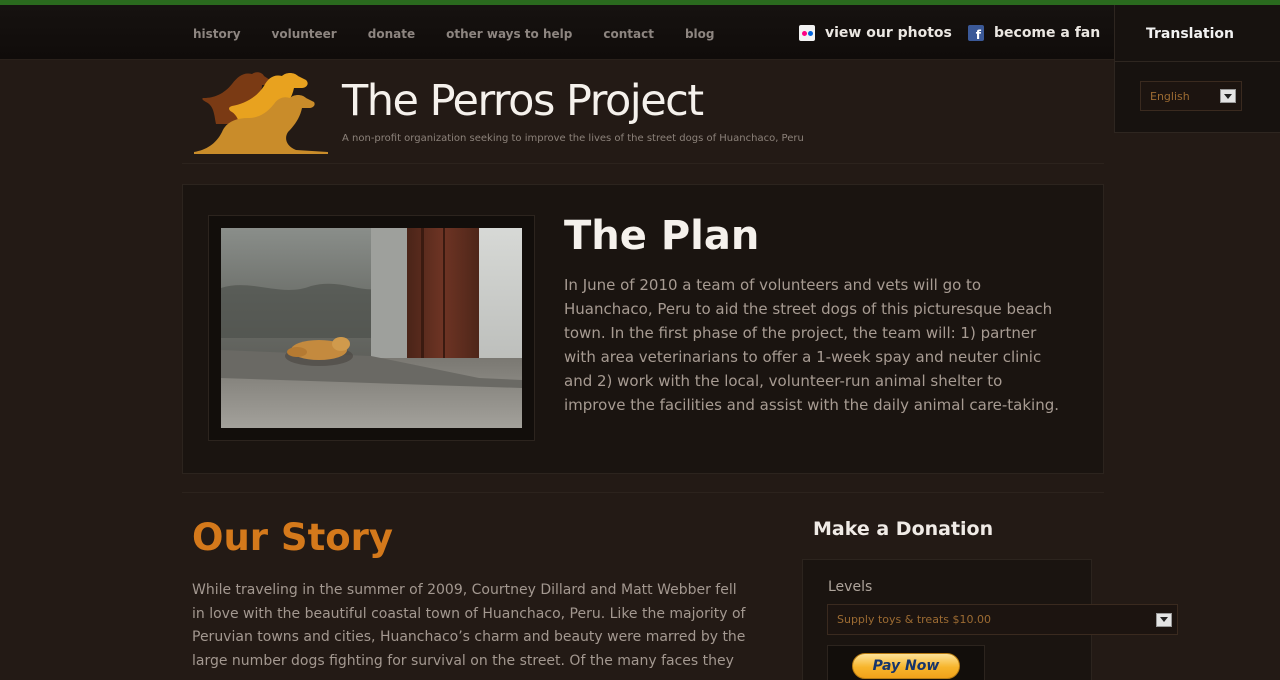  What do you see at coordinates (903, 529) in the screenshot?
I see `donation-title: Make a Donation` at bounding box center [903, 529].